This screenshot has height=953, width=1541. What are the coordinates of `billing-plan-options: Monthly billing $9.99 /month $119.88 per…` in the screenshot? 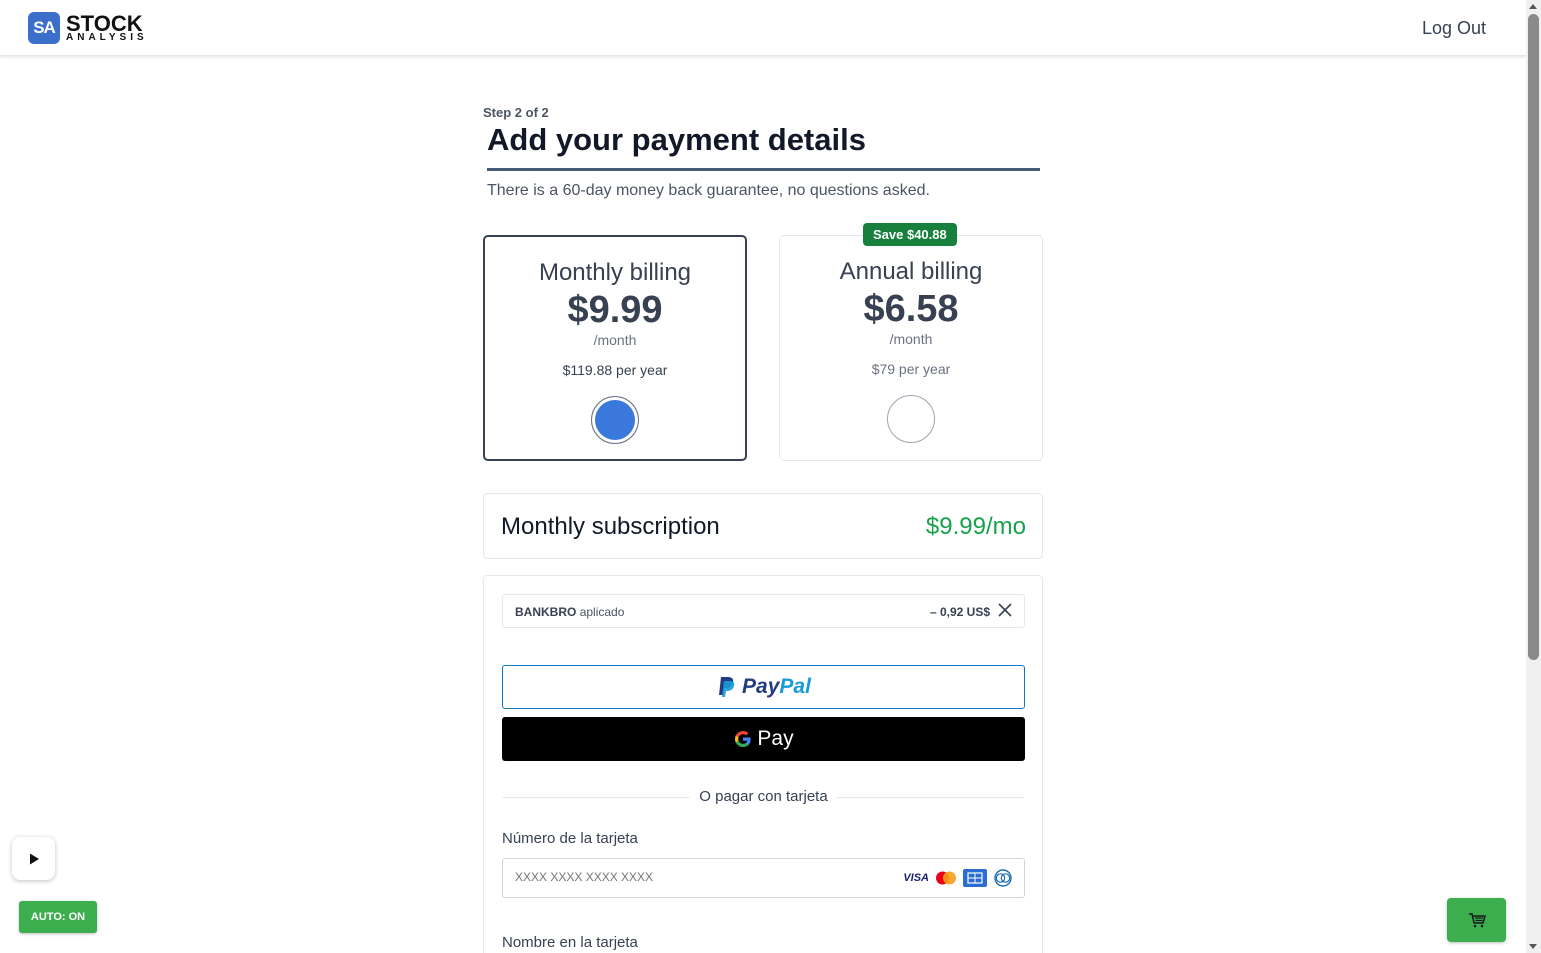 It's located at (763, 342).